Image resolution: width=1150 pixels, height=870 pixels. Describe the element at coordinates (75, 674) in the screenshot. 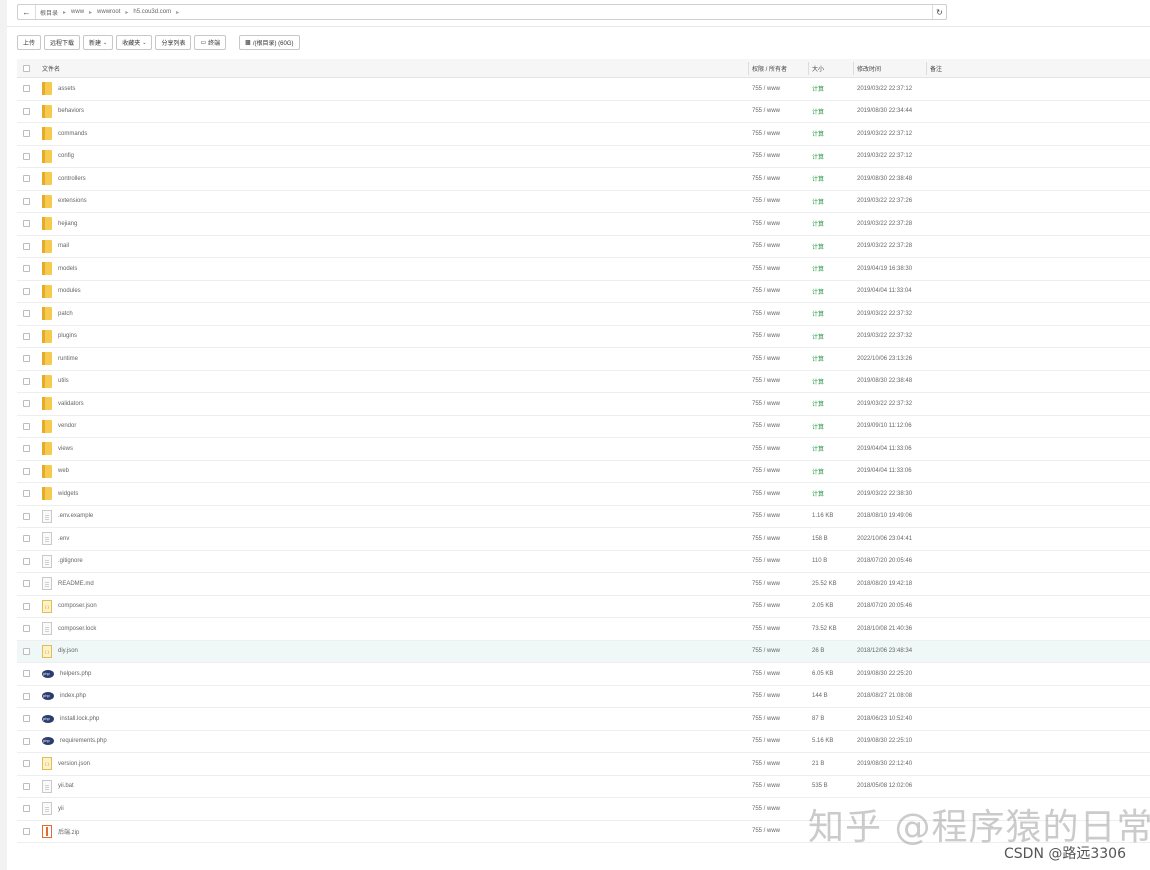

I see `file-name: helpers.php` at that location.